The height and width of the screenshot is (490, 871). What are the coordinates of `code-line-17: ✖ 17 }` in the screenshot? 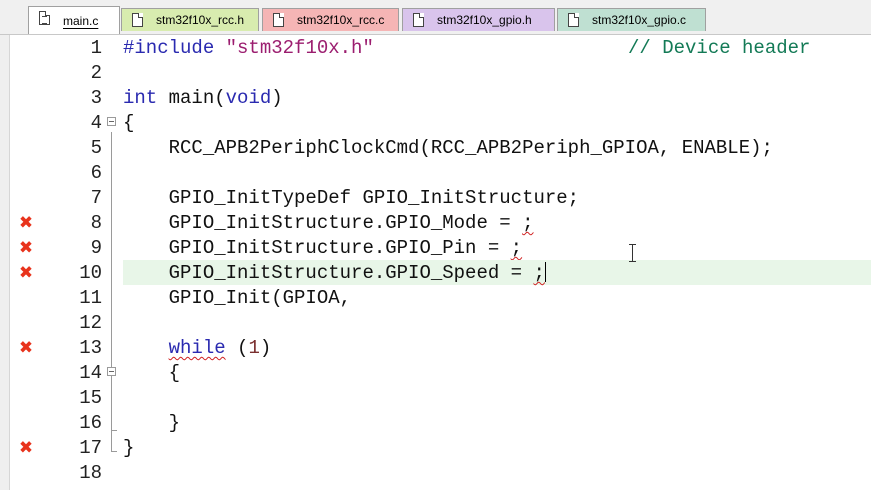 It's located at (435, 447).